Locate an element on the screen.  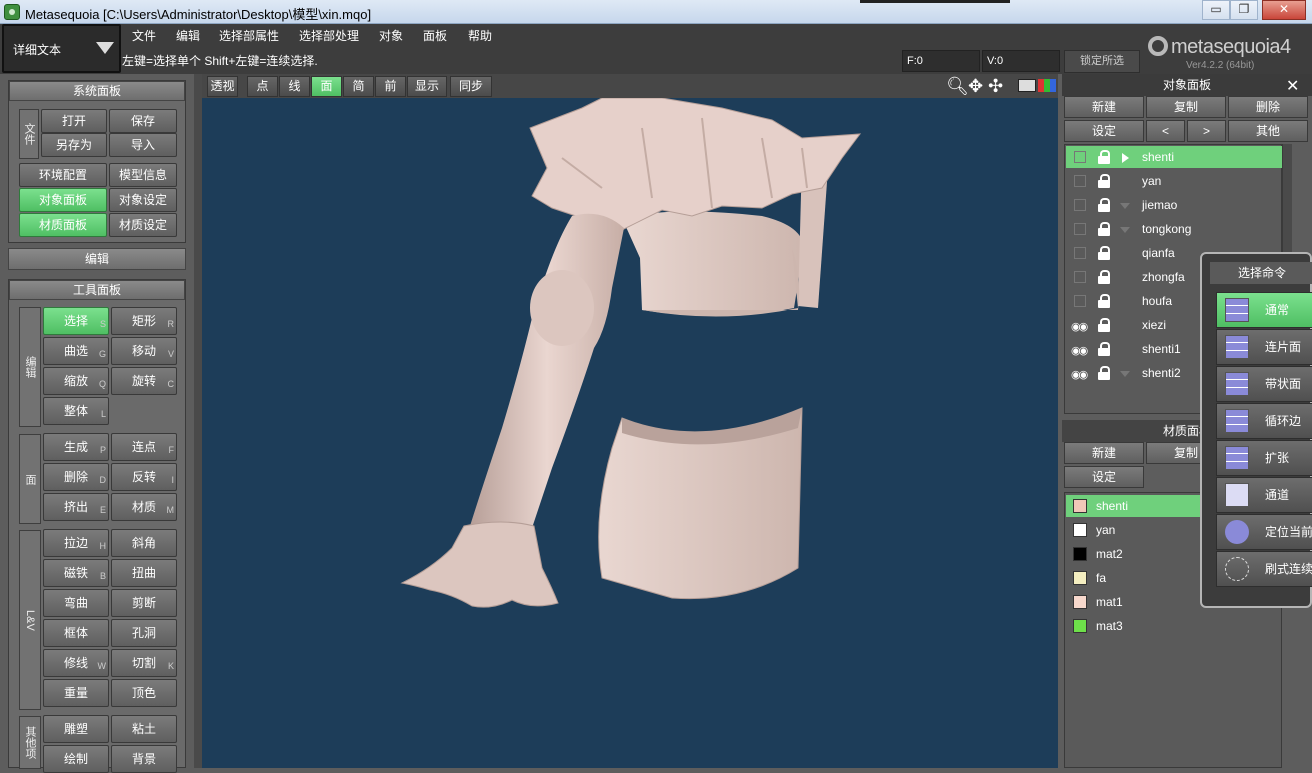
tool-button: 生成 P is located at coordinates (76, 447).